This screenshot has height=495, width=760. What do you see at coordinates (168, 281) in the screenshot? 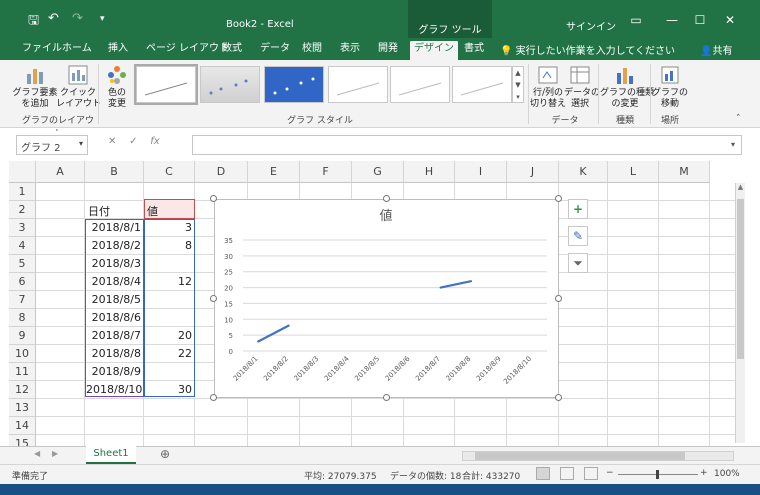
I see `value-cell: 12` at bounding box center [168, 281].